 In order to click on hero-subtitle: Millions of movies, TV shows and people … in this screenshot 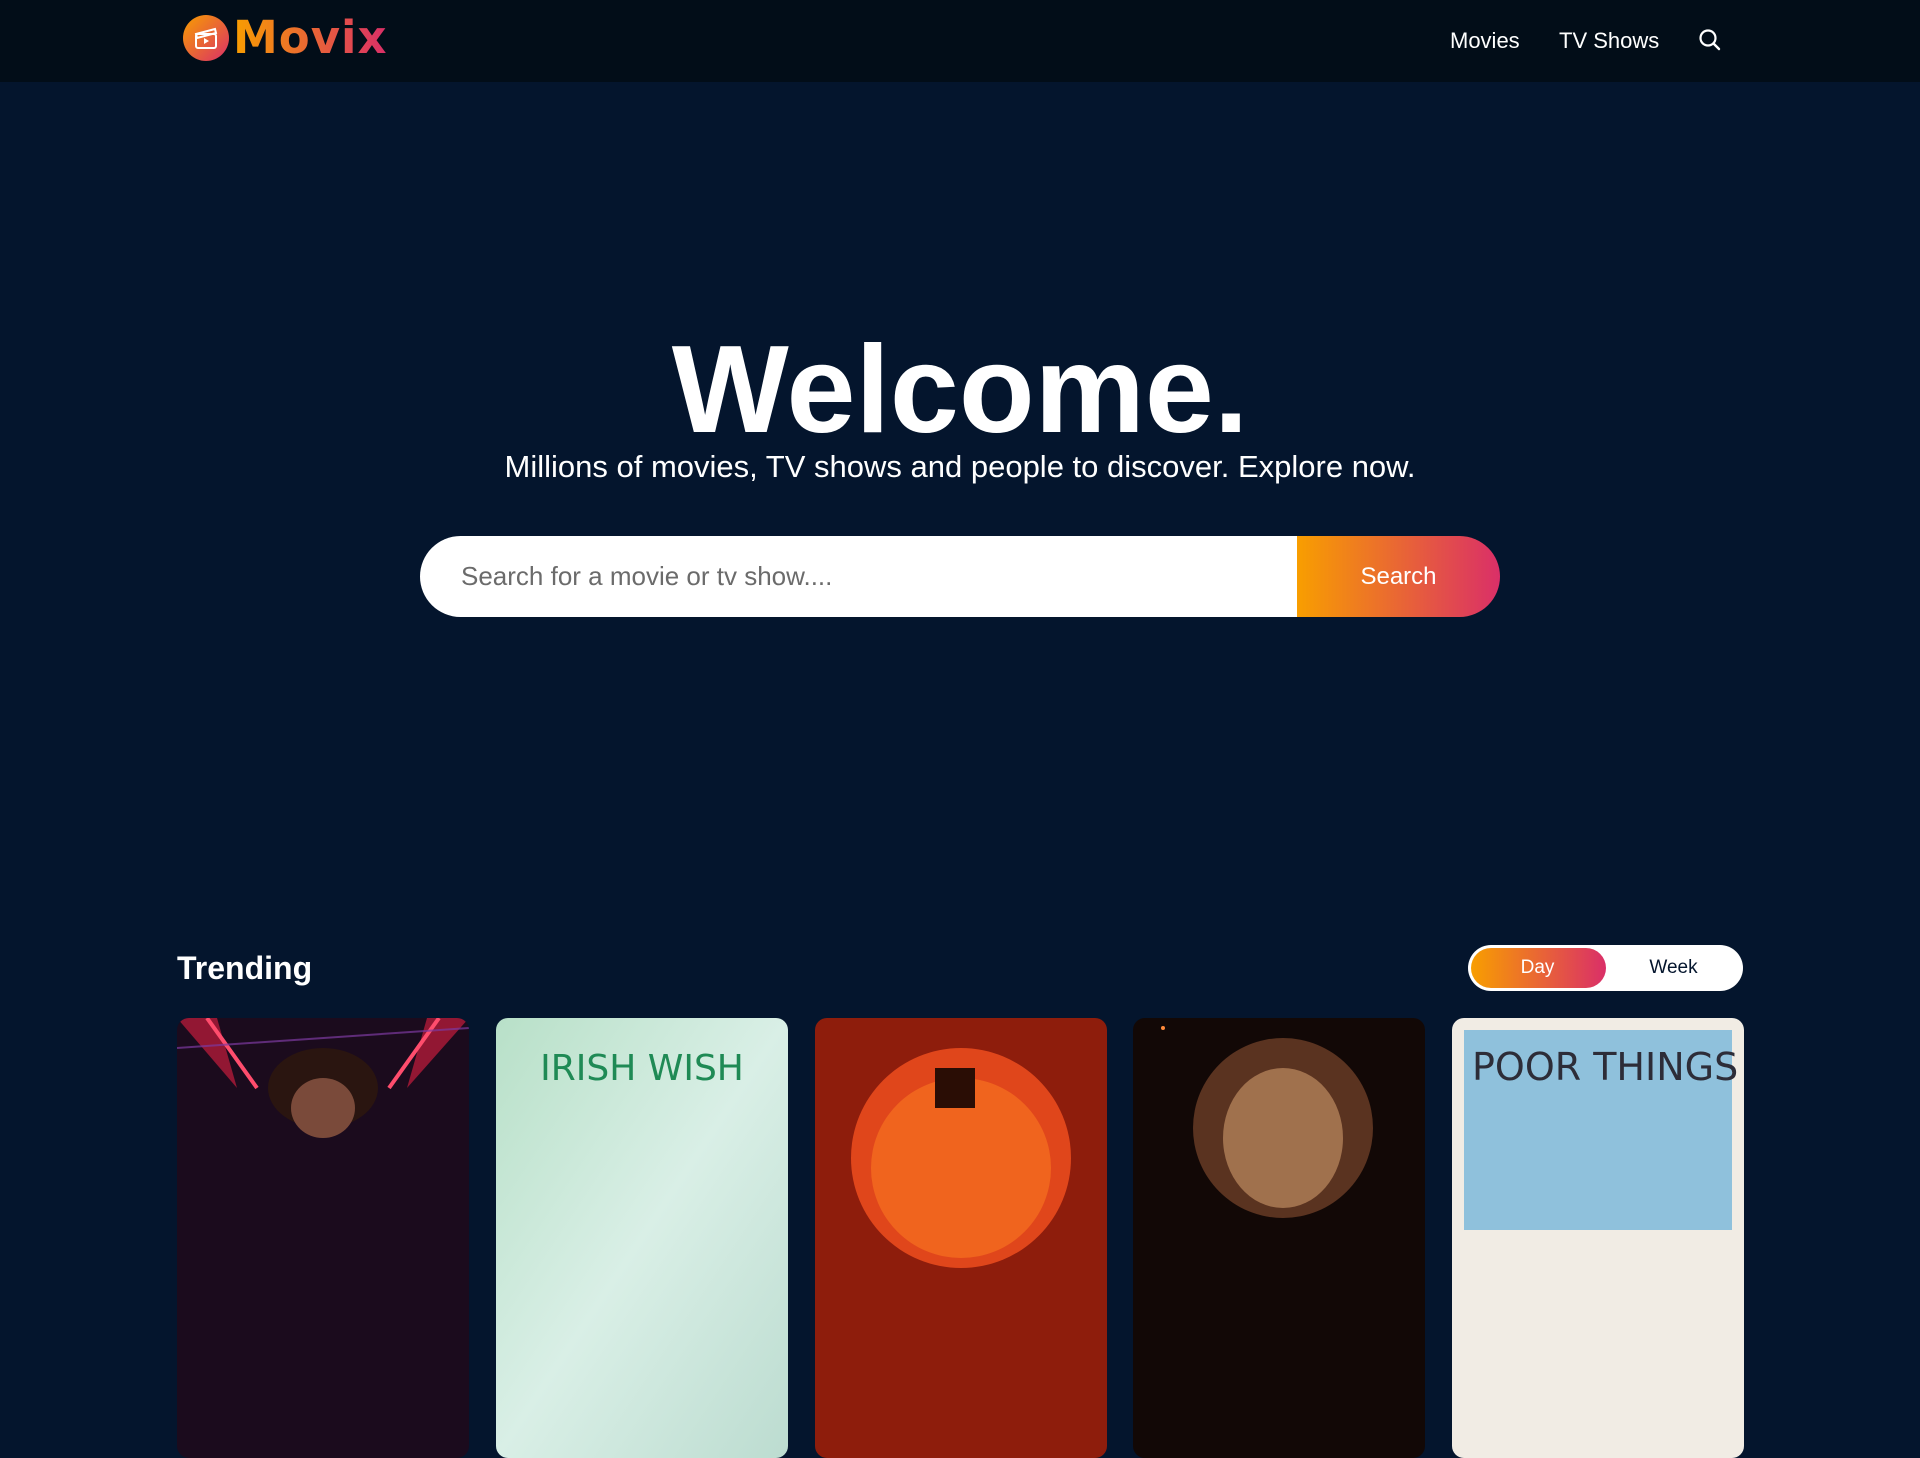, I will do `click(960, 466)`.